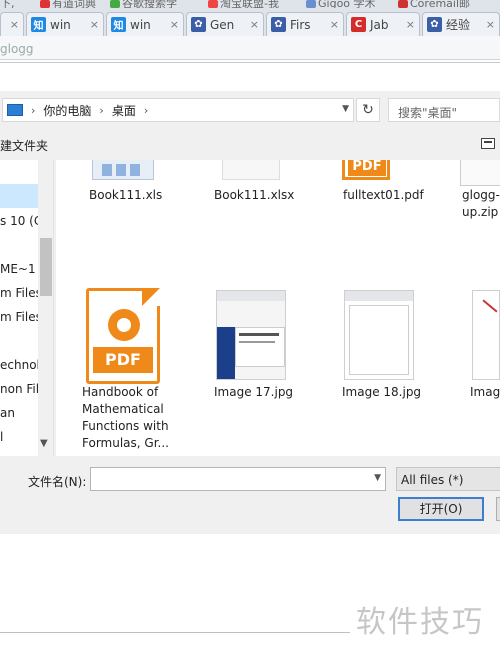 Image resolution: width=500 pixels, height=654 pixels. Describe the element at coordinates (123, 360) in the screenshot. I see `pdf-badge: PDF` at that location.